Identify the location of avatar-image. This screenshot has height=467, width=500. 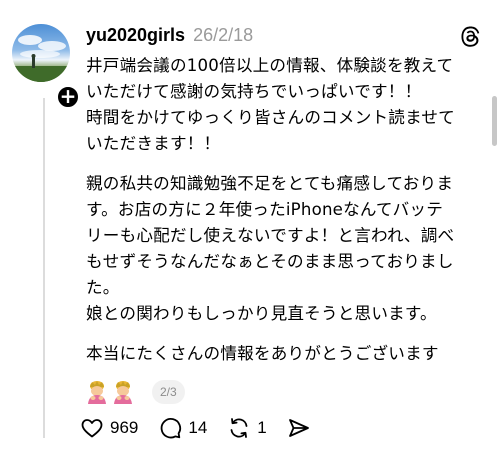
(41, 58).